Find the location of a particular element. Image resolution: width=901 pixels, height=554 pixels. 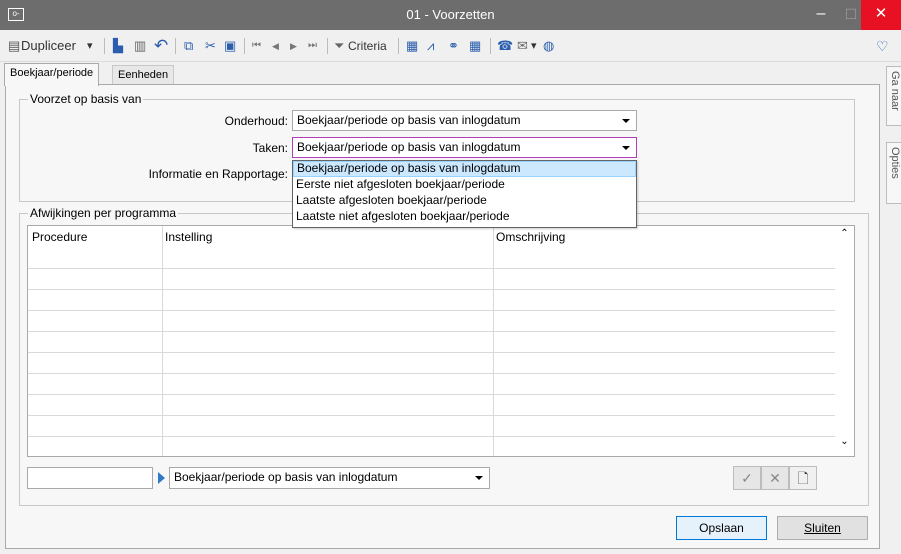

close-button: Sluiten is located at coordinates (822, 528).